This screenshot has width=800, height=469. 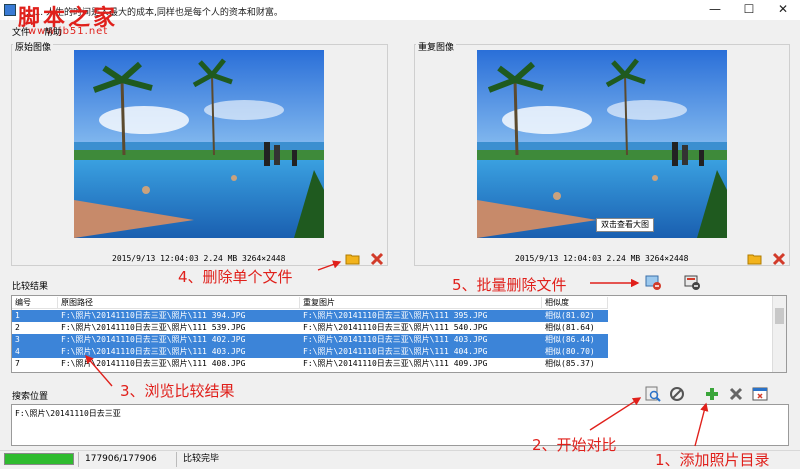 What do you see at coordinates (615, 414) in the screenshot?
I see `arrow-start-compare` at bounding box center [615, 414].